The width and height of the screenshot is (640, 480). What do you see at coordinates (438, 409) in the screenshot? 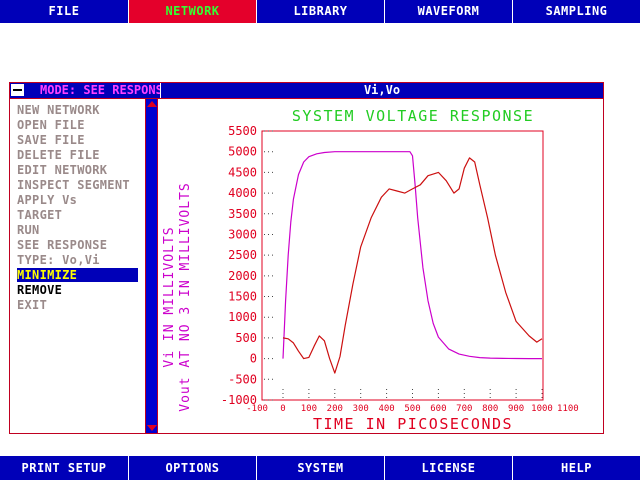
I see `x-tick-label: 600` at bounding box center [438, 409].